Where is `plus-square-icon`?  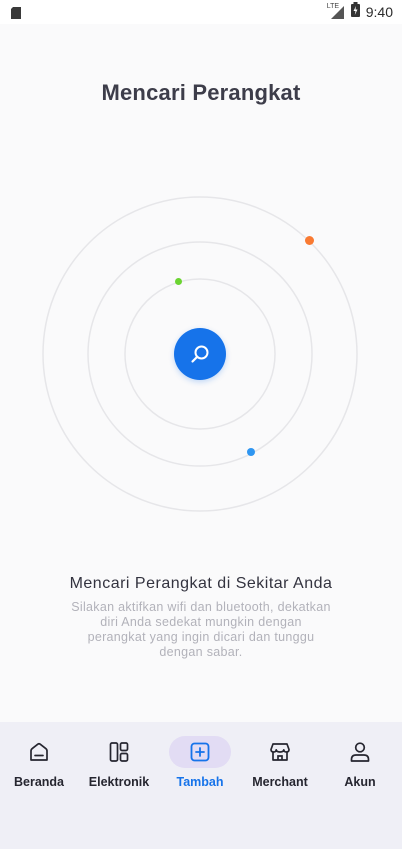
plus-square-icon is located at coordinates (200, 752).